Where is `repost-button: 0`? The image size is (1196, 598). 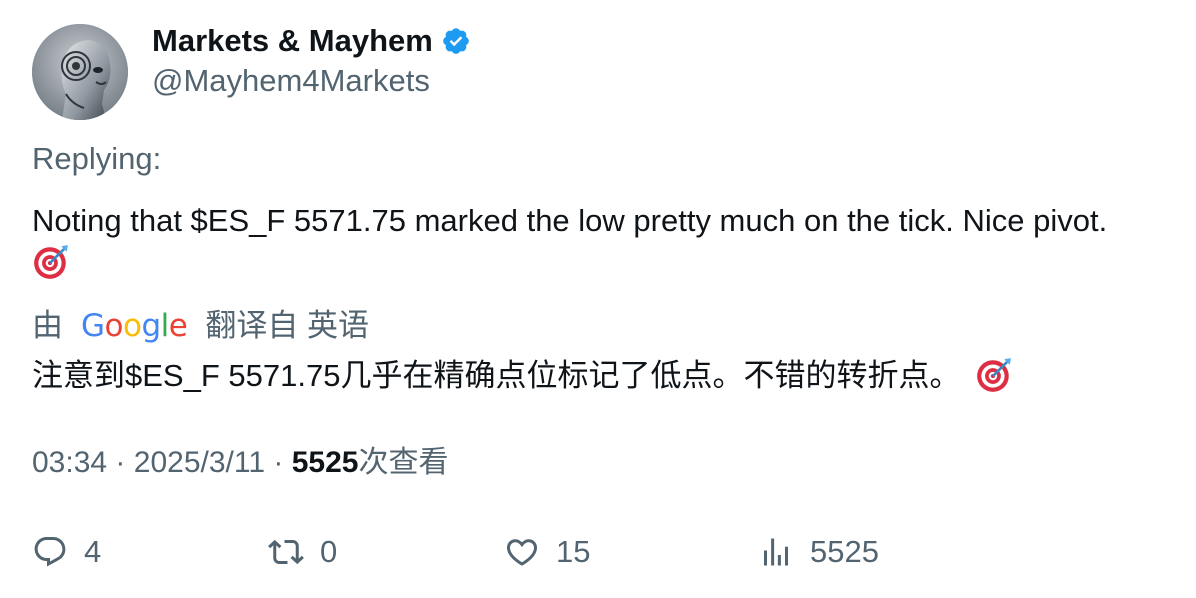 repost-button: 0 is located at coordinates (302, 552).